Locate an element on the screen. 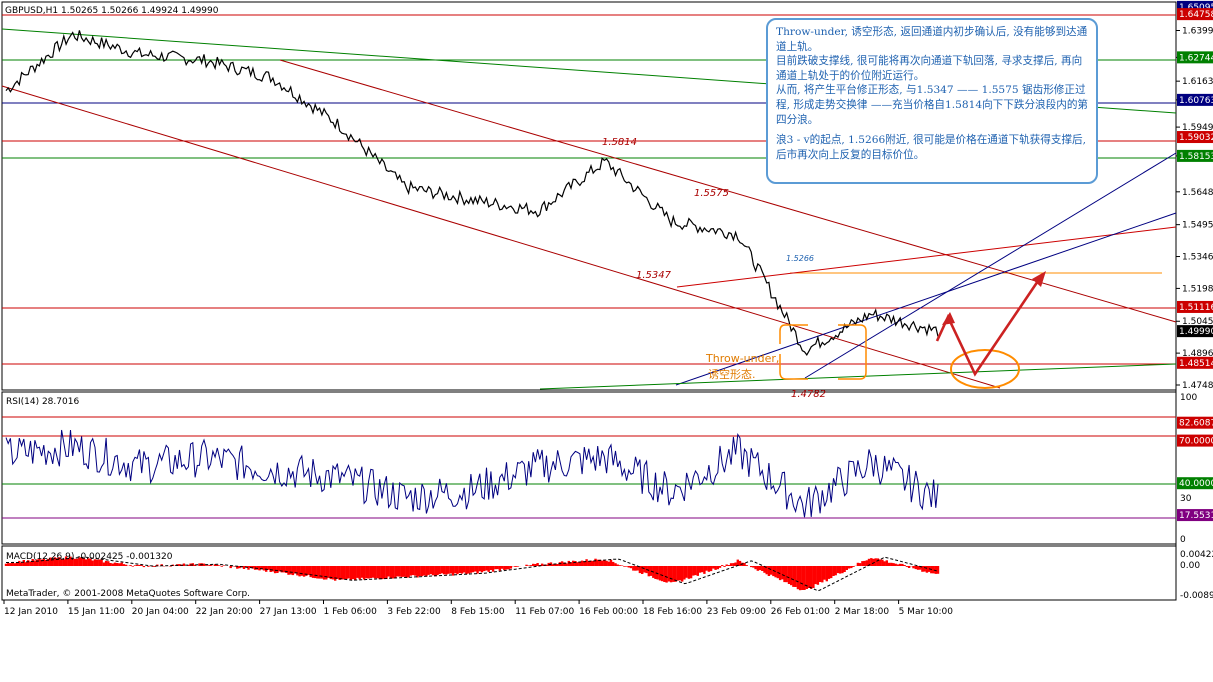 Image resolution: width=1213 pixels, height=682 pixels. time-tick-label: 15 Jan 11:00 is located at coordinates (96, 612).